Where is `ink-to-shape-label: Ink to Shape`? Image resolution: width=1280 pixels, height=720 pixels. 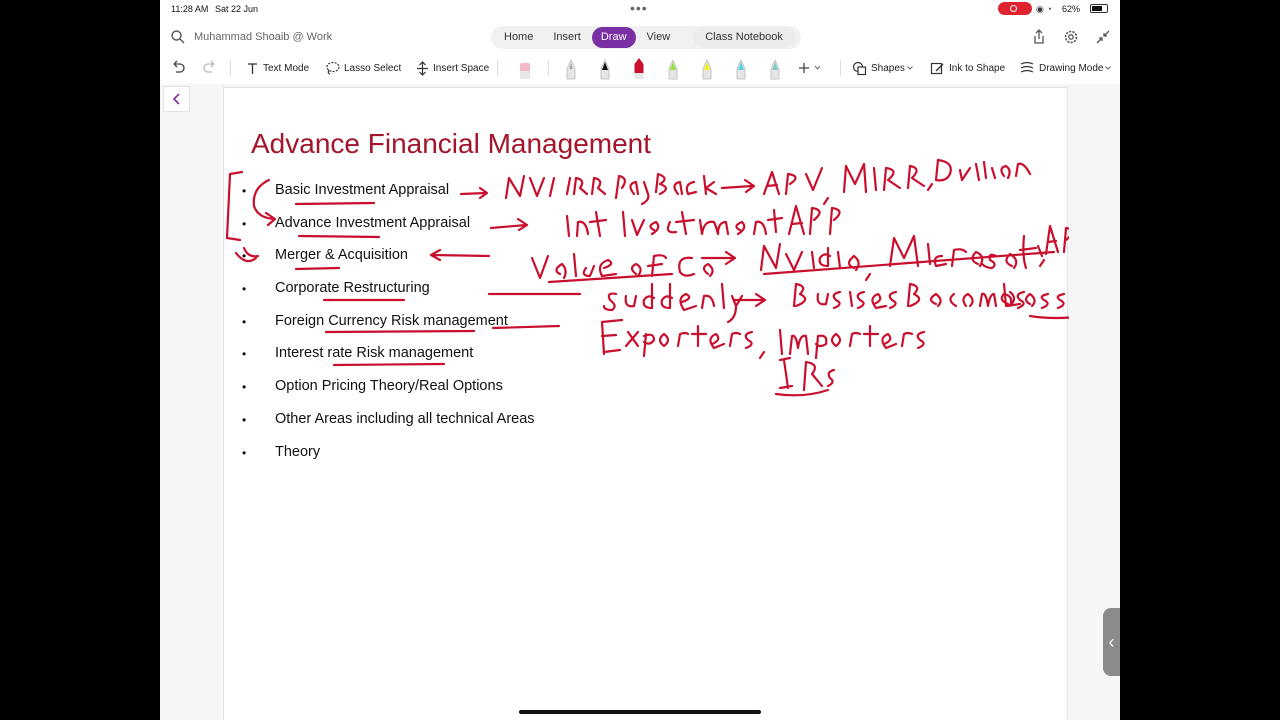 ink-to-shape-label: Ink to Shape is located at coordinates (977, 68).